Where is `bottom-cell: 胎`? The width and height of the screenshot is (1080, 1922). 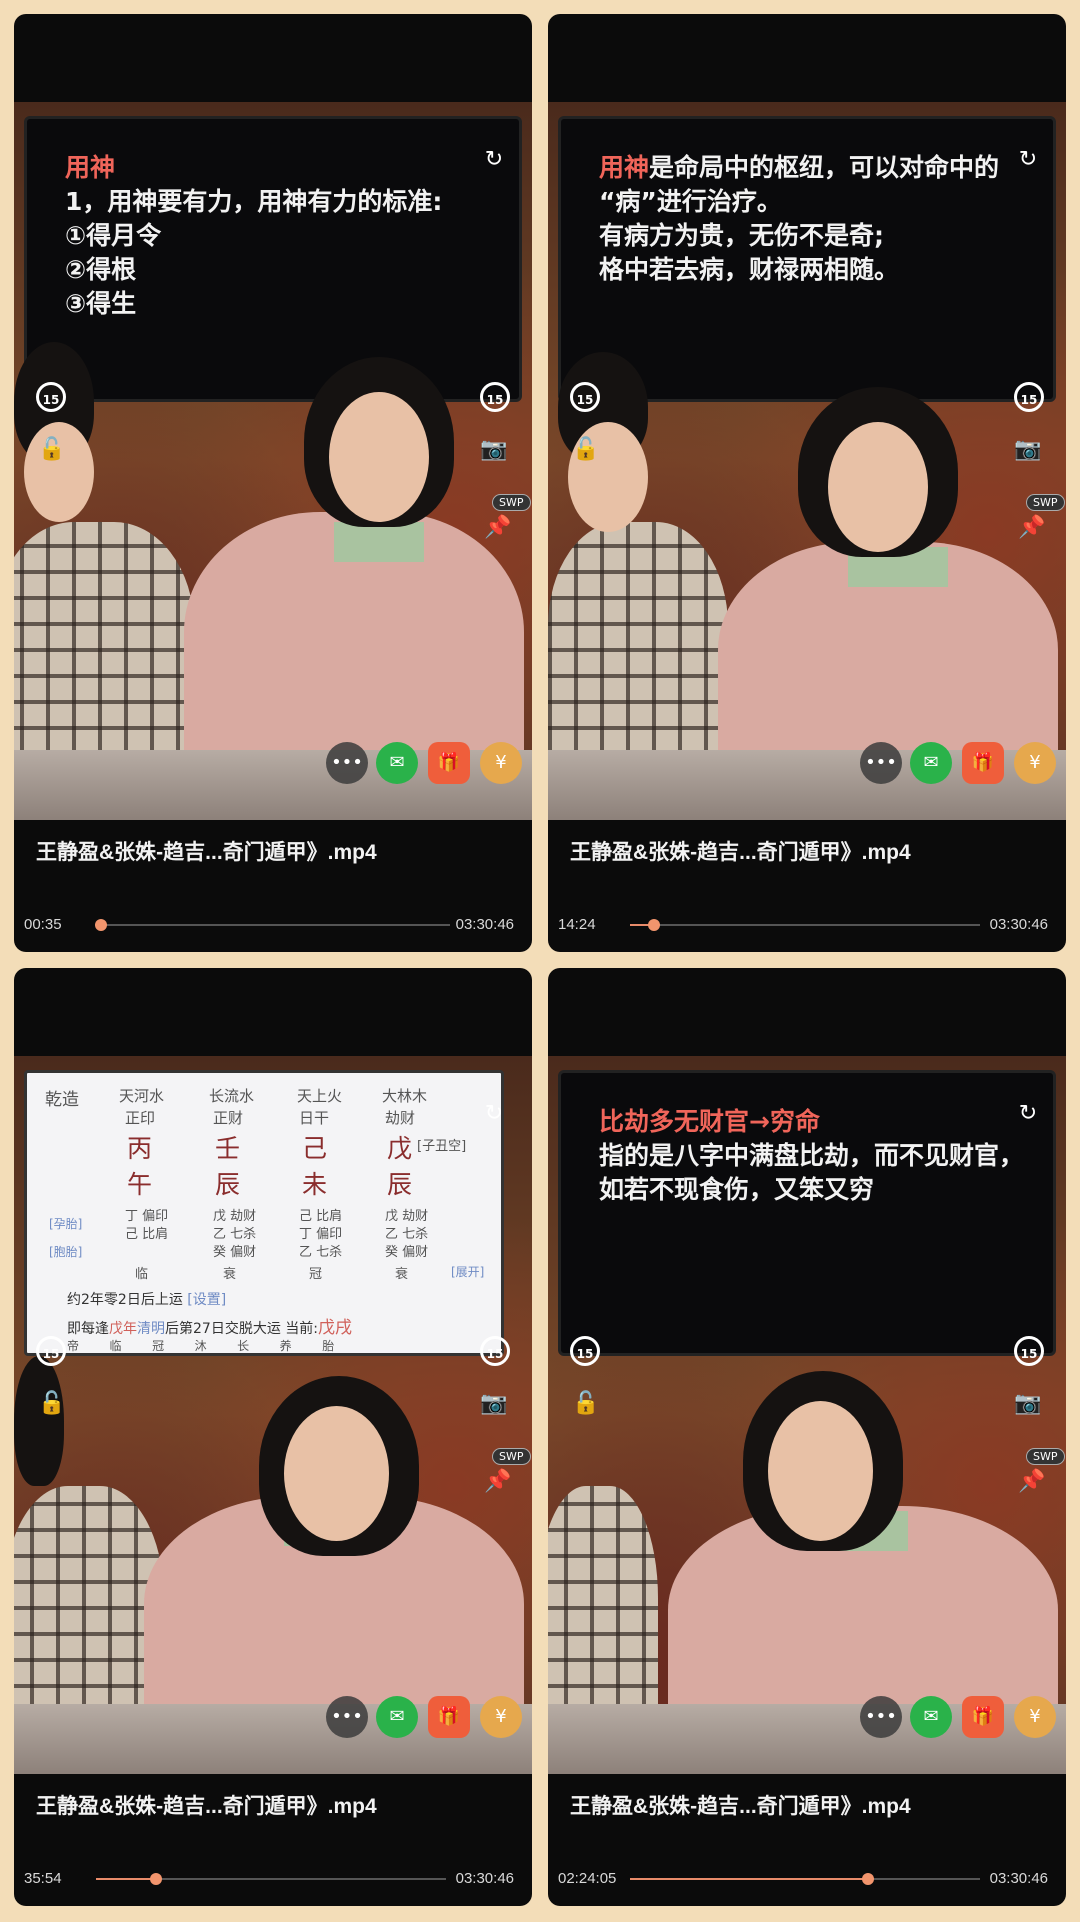 bottom-cell: 胎 is located at coordinates (328, 1346).